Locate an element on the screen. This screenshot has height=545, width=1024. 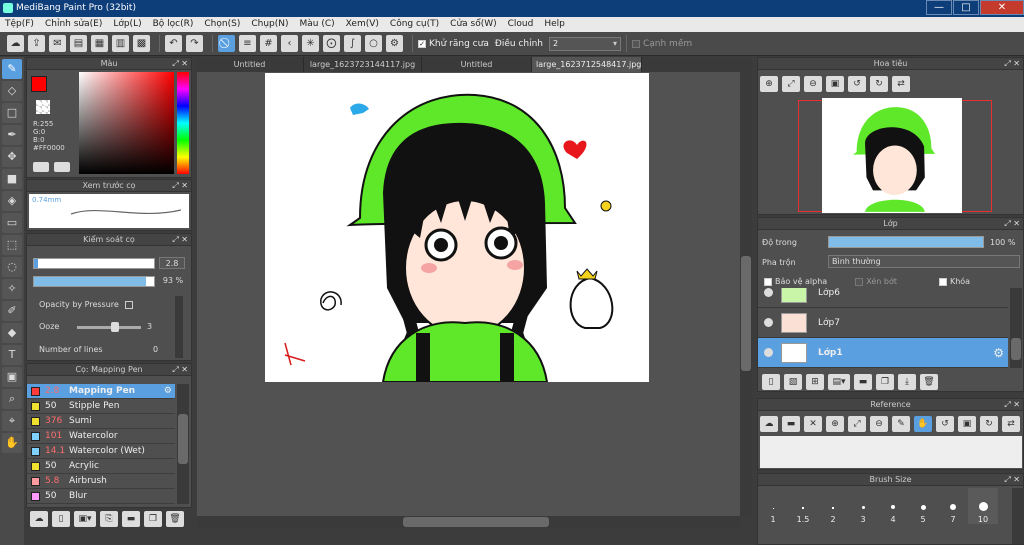
eyedropper-tool-icon: ⌕ is located at coordinates (12, 399).